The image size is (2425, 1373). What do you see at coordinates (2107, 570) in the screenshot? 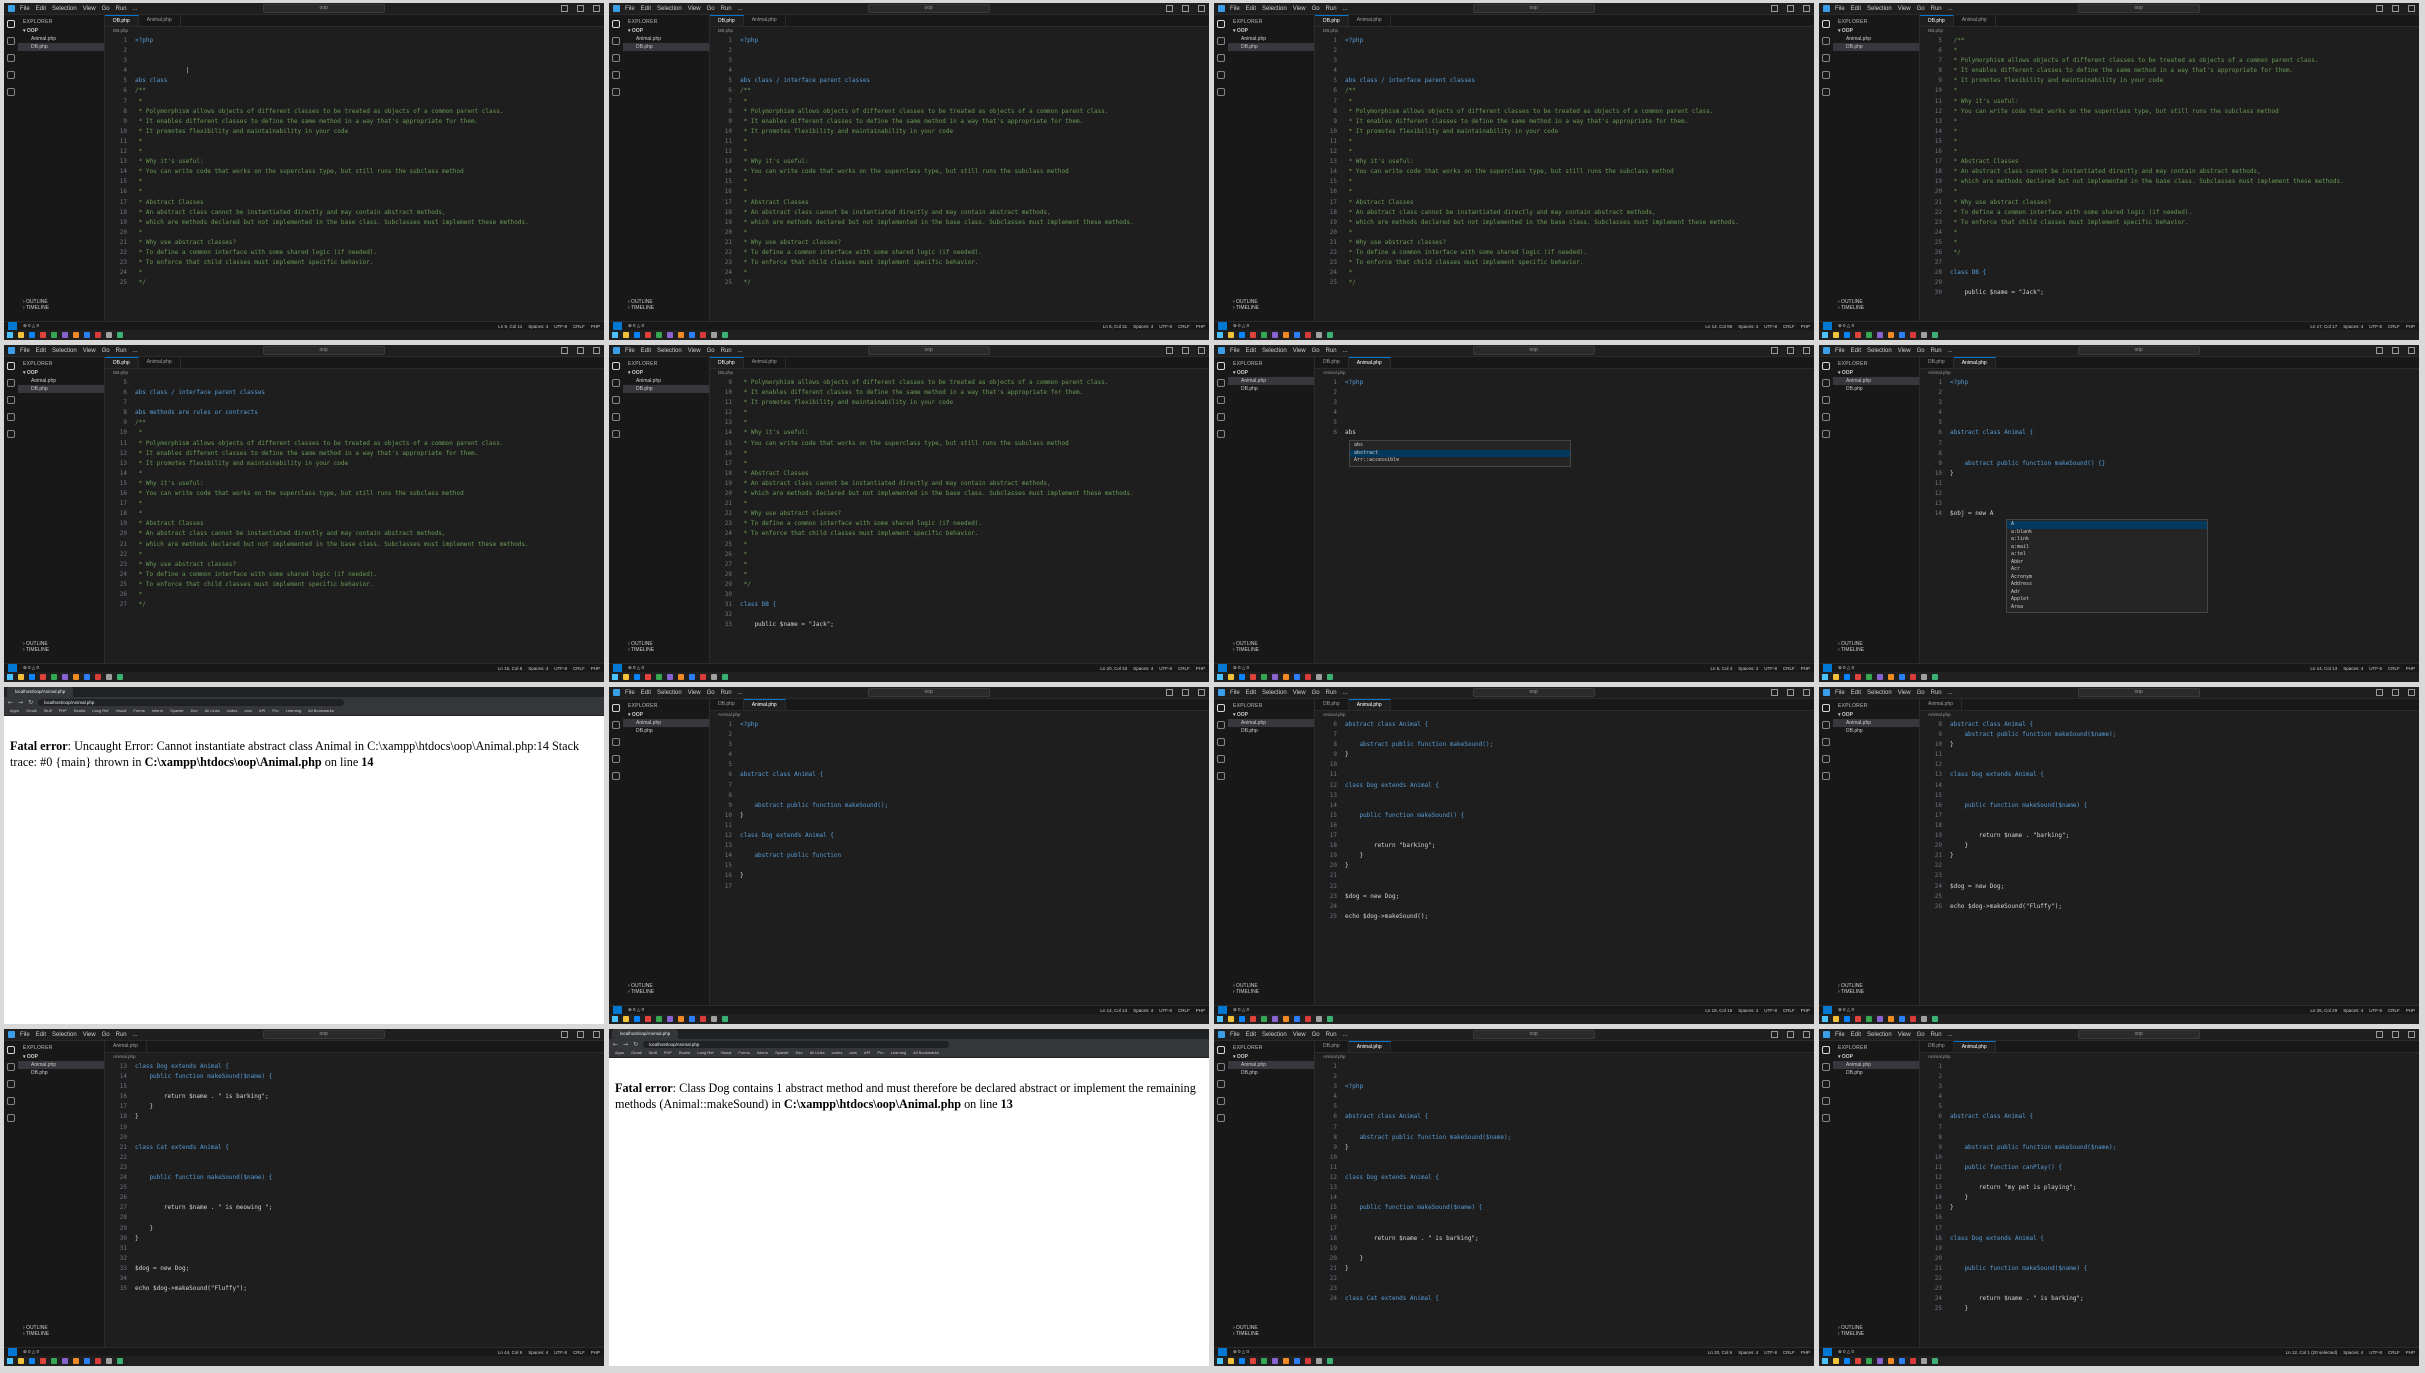
I see `suggestion-item: Acr` at bounding box center [2107, 570].